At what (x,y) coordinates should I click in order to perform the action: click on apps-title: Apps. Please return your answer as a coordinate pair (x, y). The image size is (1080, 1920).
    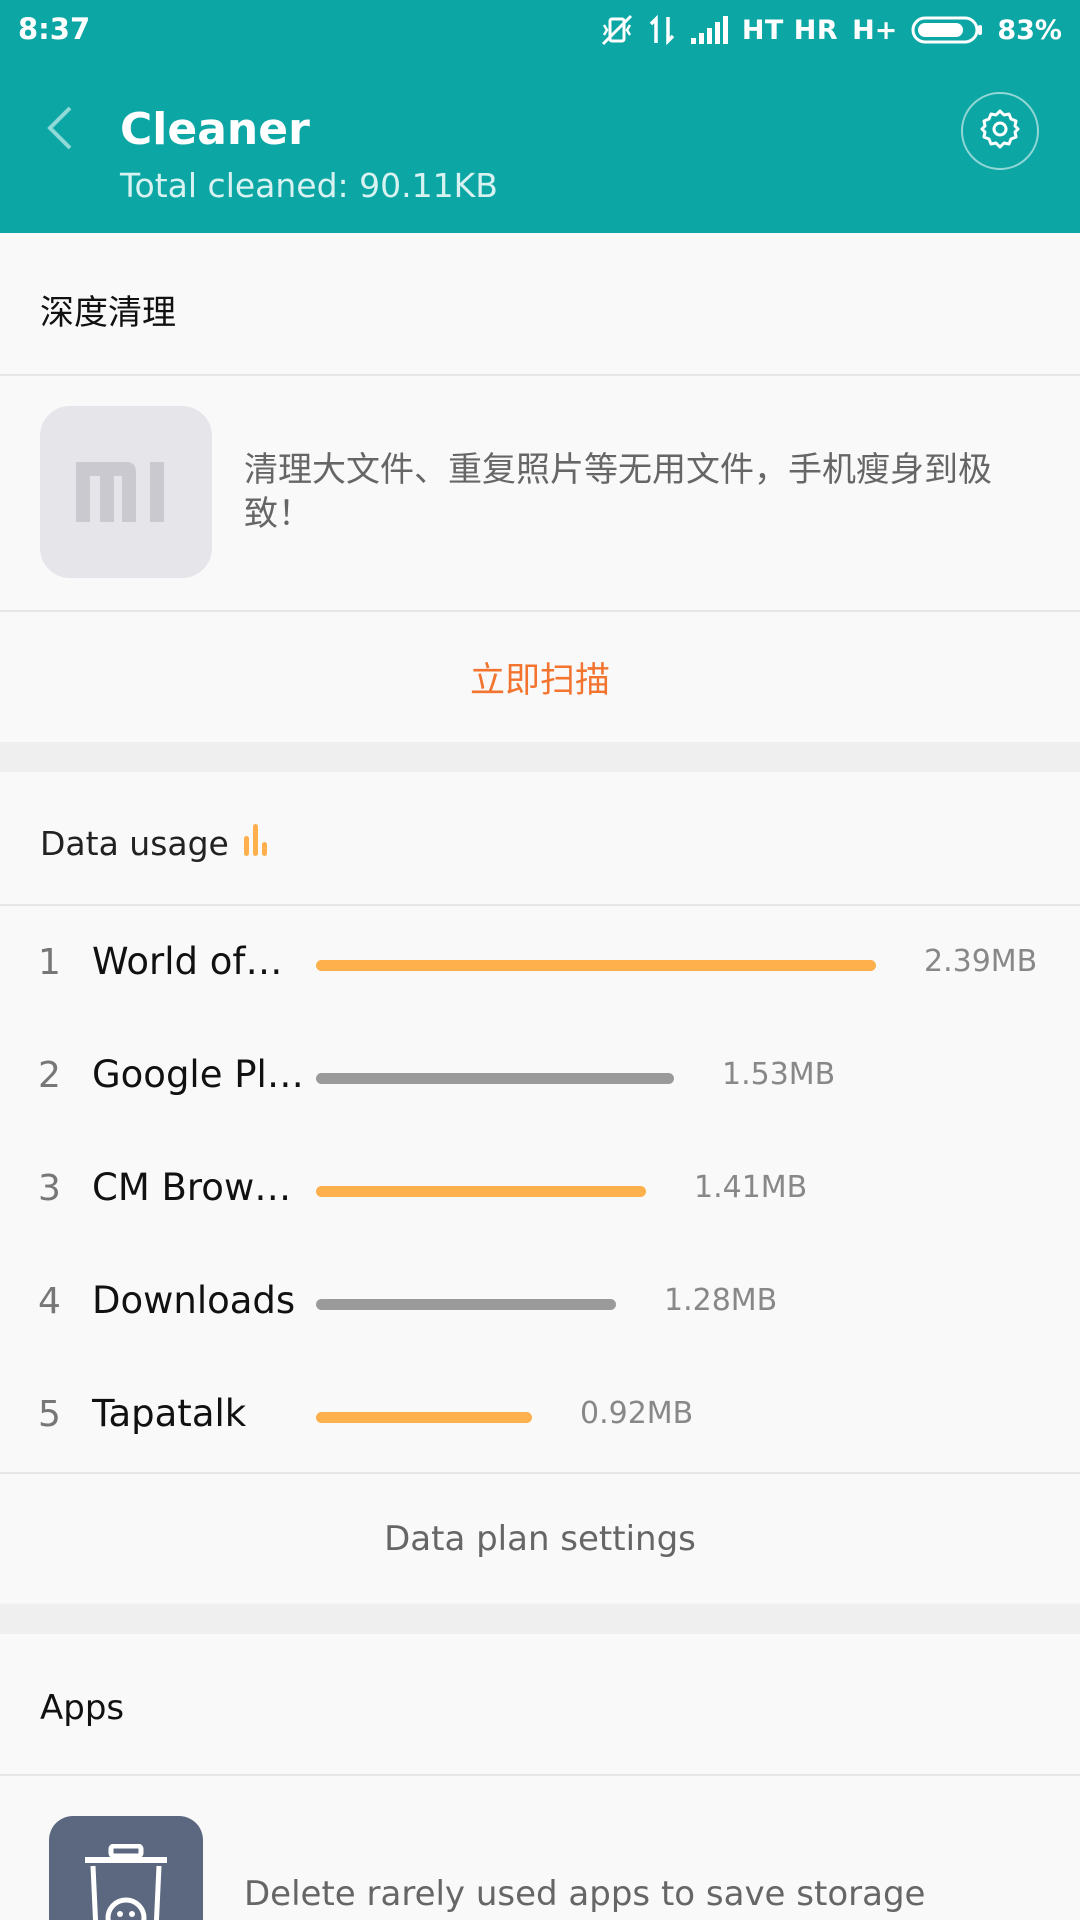
    Looking at the image, I should click on (82, 1708).